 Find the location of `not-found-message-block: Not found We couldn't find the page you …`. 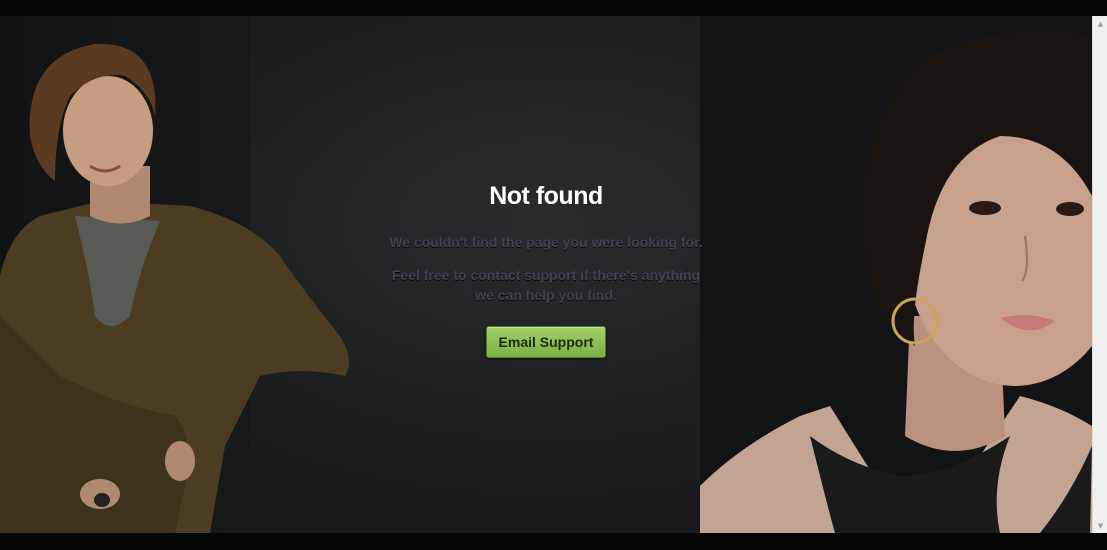

not-found-message-block: Not found We couldn't find the page you … is located at coordinates (546, 269).